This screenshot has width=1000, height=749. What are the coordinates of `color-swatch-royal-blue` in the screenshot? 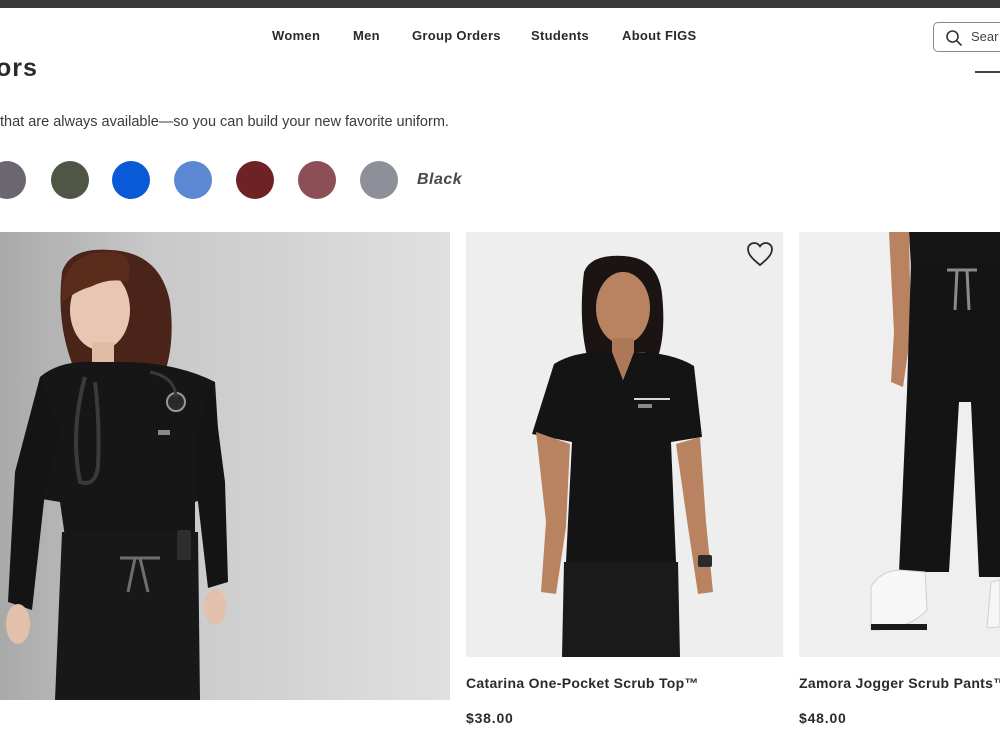 It's located at (131, 180).